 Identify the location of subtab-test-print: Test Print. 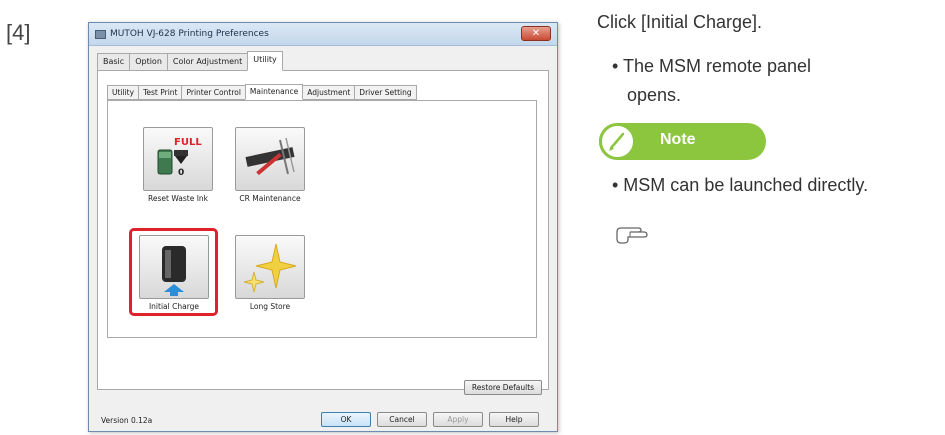
(160, 92).